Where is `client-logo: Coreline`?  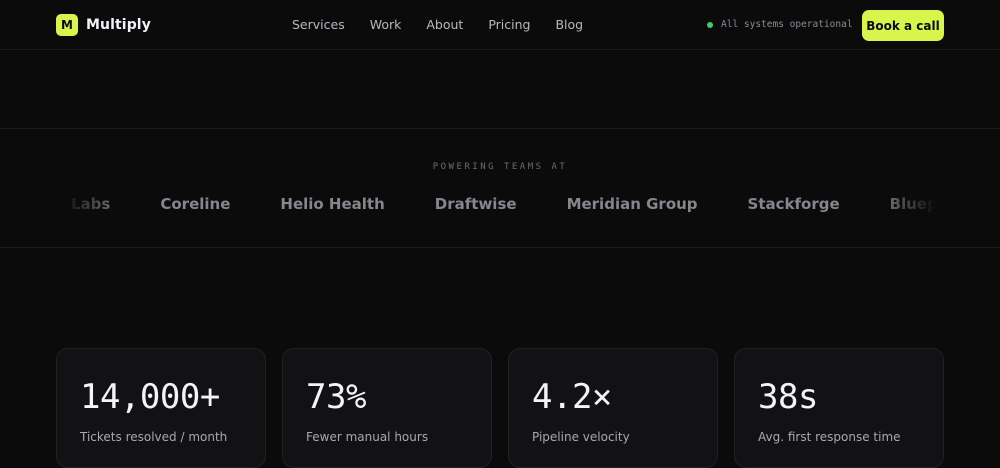
client-logo: Coreline is located at coordinates (195, 204).